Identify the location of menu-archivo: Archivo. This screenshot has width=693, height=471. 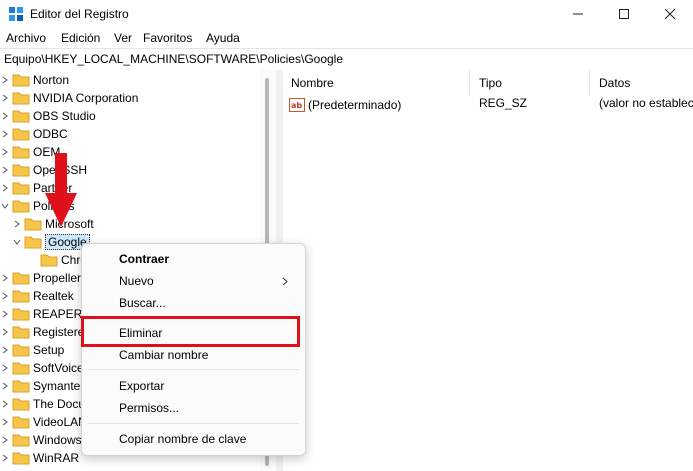
(26, 38).